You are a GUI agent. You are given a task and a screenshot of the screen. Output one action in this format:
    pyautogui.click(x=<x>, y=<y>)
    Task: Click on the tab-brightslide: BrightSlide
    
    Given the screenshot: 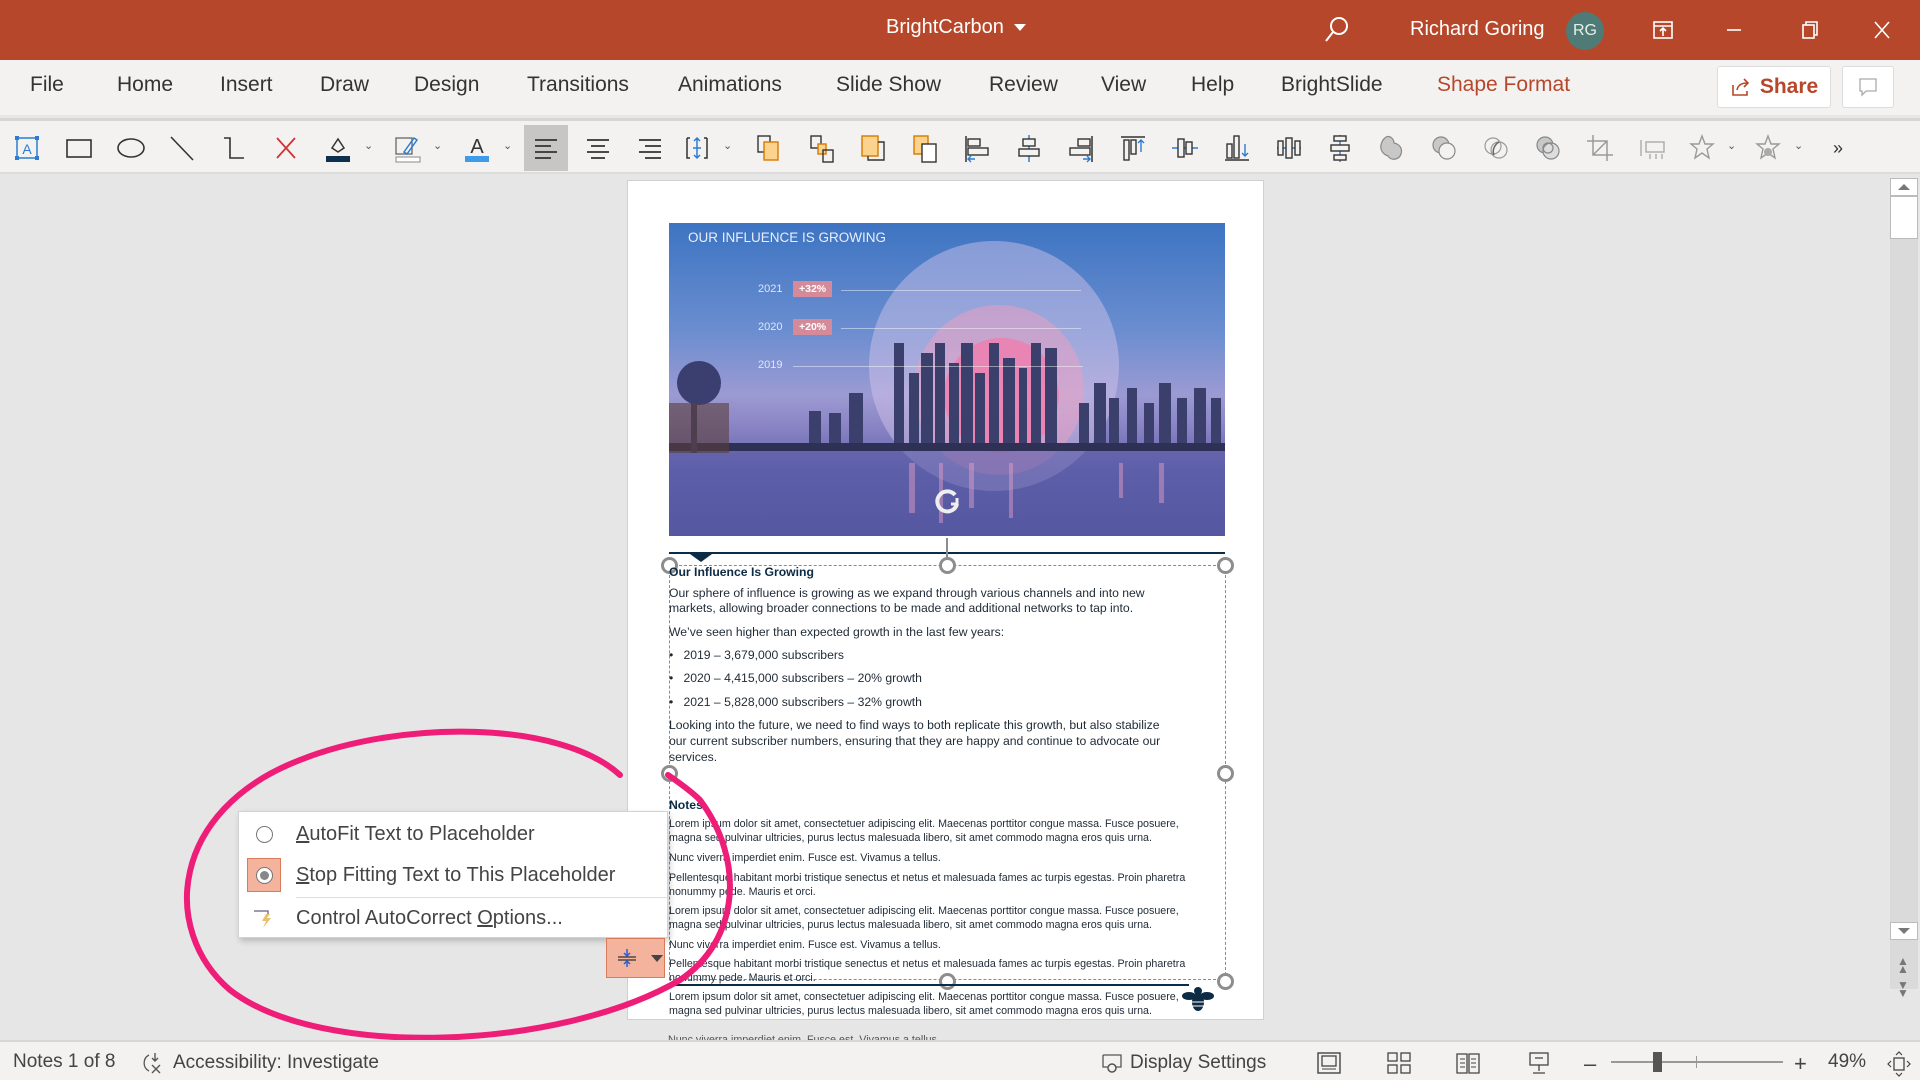 What is the action you would take?
    pyautogui.click(x=1332, y=85)
    